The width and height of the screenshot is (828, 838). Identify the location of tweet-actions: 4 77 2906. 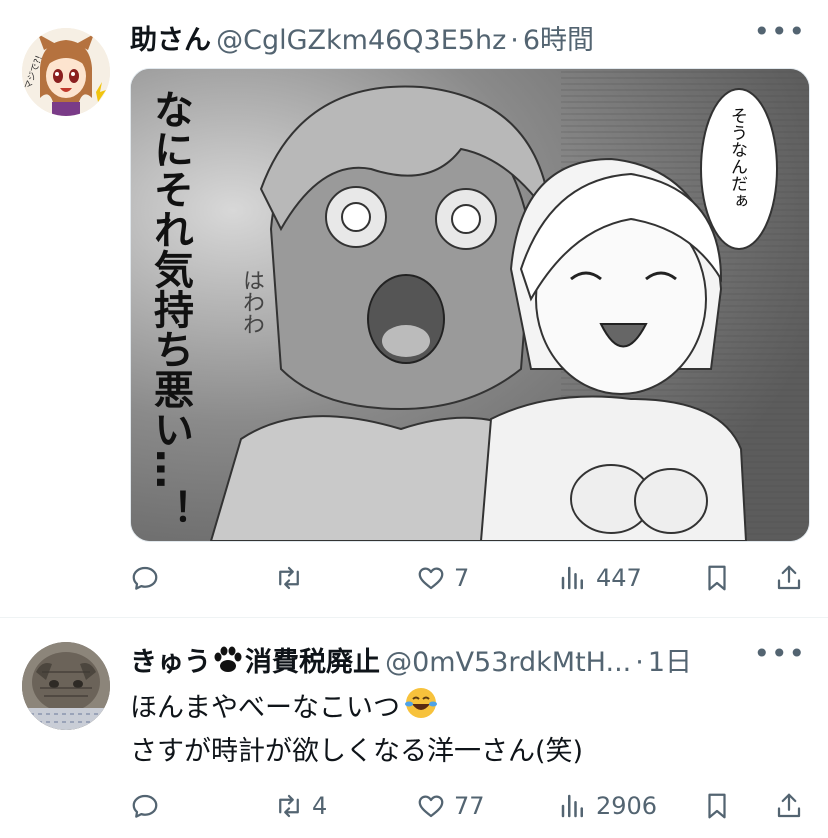
(469, 806).